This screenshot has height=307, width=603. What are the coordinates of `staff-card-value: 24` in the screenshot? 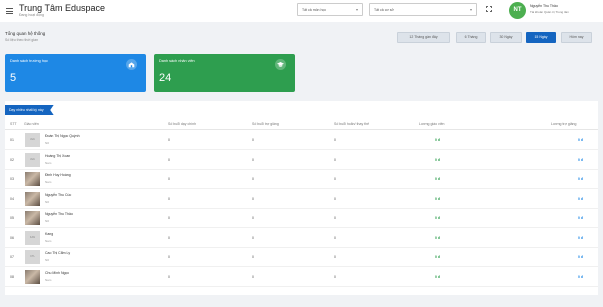 It's located at (165, 78).